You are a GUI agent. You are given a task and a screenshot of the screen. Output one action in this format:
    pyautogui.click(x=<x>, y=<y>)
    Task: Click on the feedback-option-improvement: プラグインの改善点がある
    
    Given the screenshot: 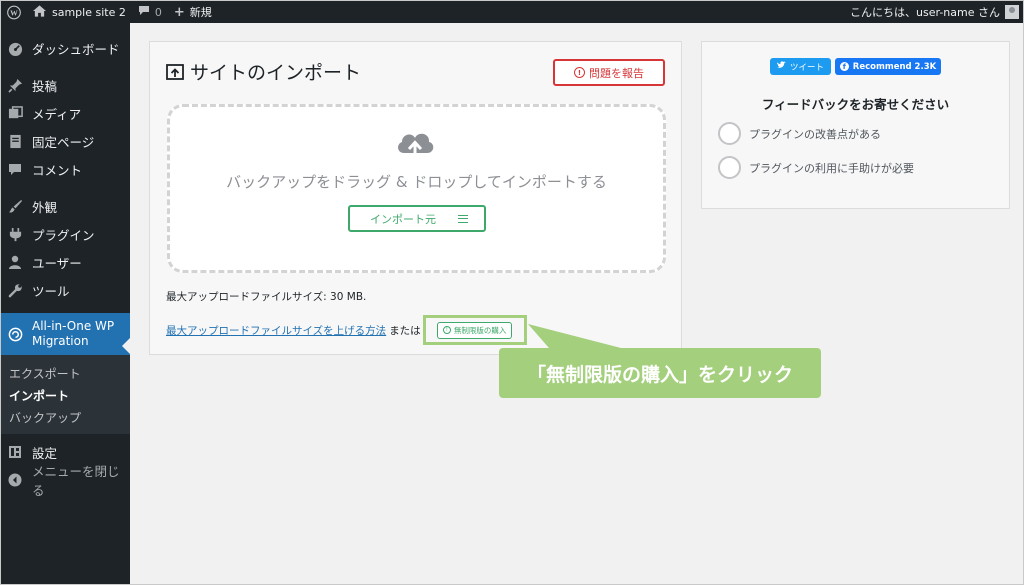 What is the action you would take?
    pyautogui.click(x=799, y=133)
    